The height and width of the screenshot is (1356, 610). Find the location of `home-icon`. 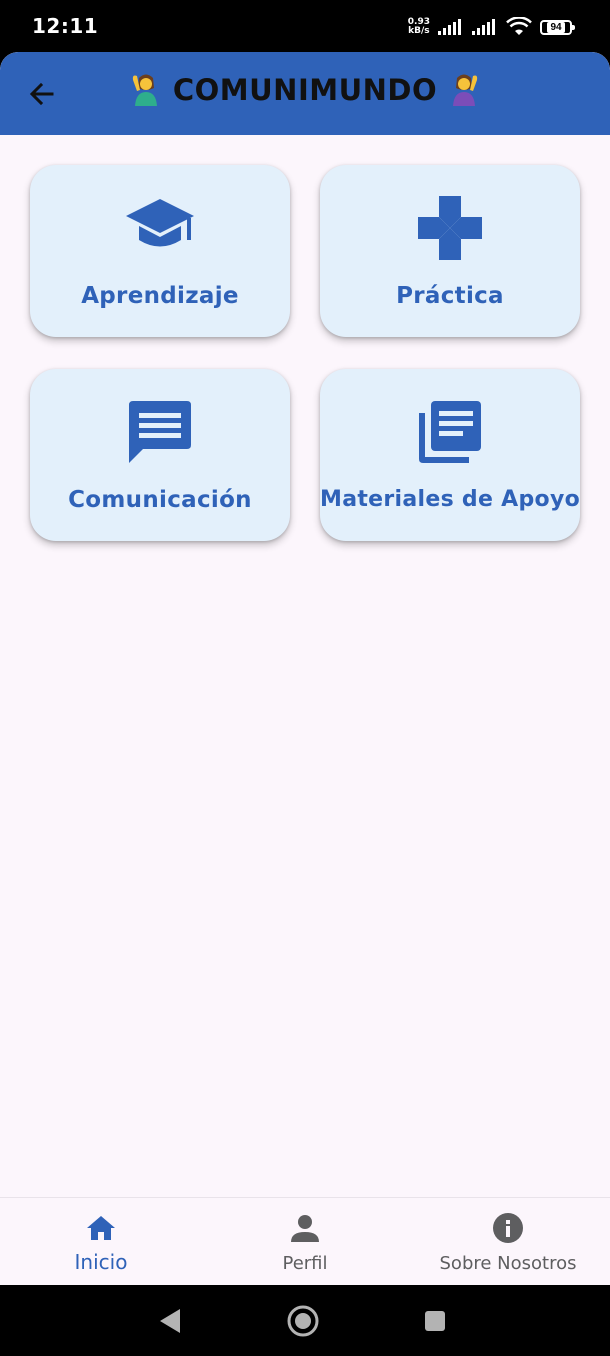

home-icon is located at coordinates (101, 1228).